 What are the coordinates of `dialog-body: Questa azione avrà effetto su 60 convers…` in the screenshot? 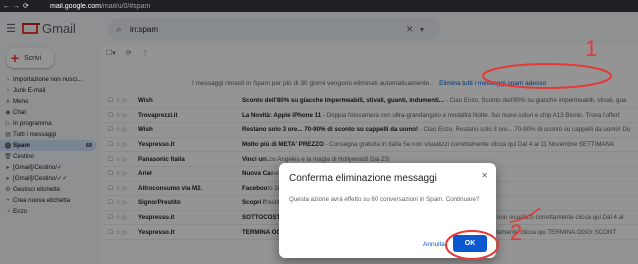 It's located at (384, 199).